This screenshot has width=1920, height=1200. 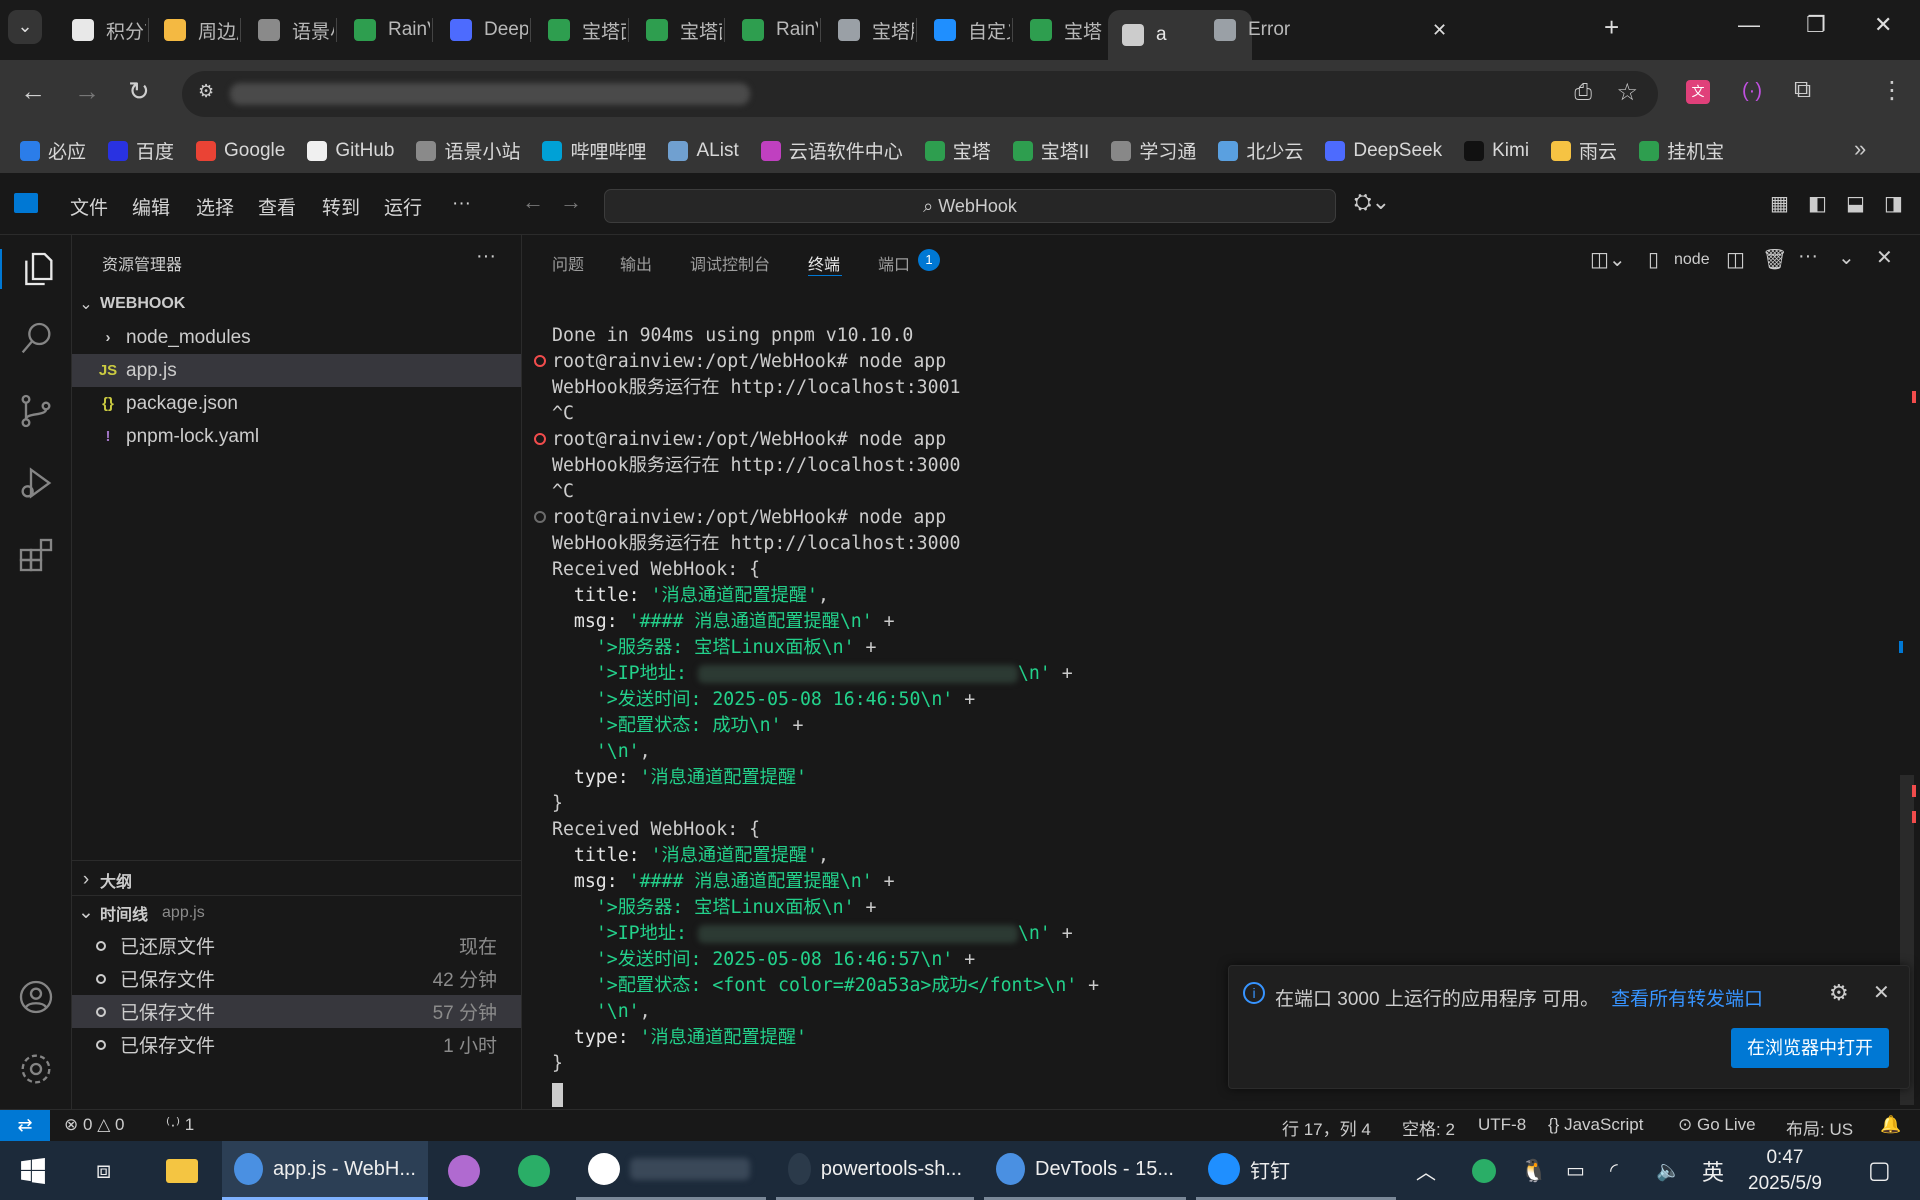 I want to click on close-panel-icon: ✕, so click(x=1884, y=257).